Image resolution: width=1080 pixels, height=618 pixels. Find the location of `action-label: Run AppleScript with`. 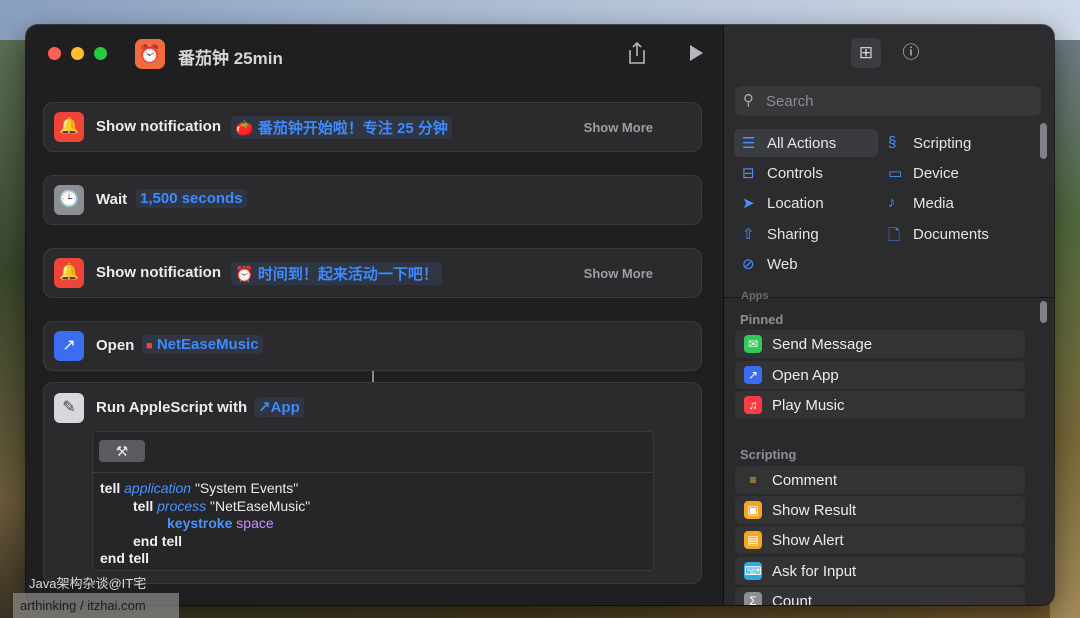

action-label: Run AppleScript with is located at coordinates (172, 407).